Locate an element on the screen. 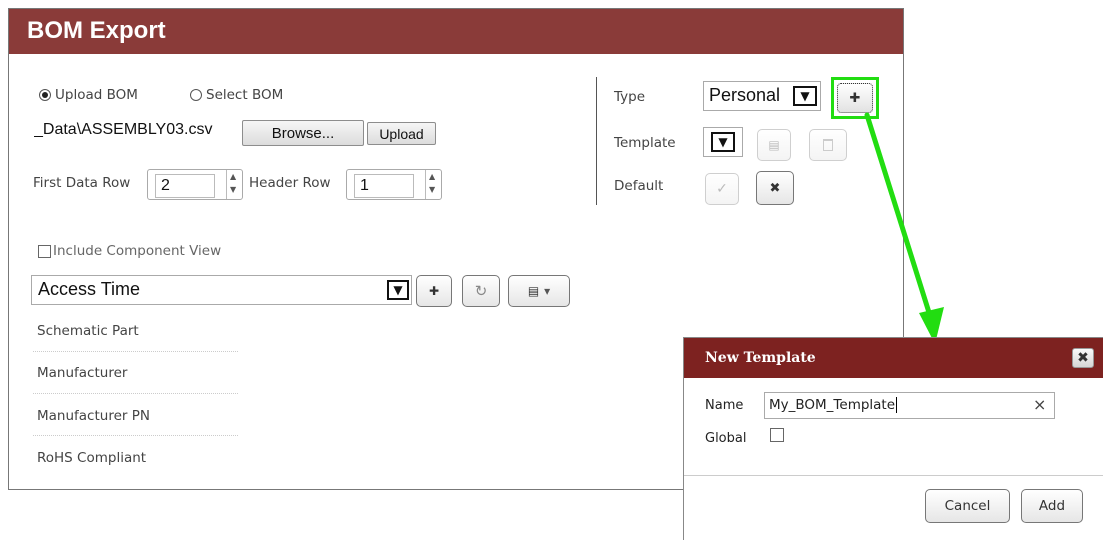 Image resolution: width=1103 pixels, height=540 pixels. first-data-row-stepper: 2 ▲ ▼ is located at coordinates (195, 184).